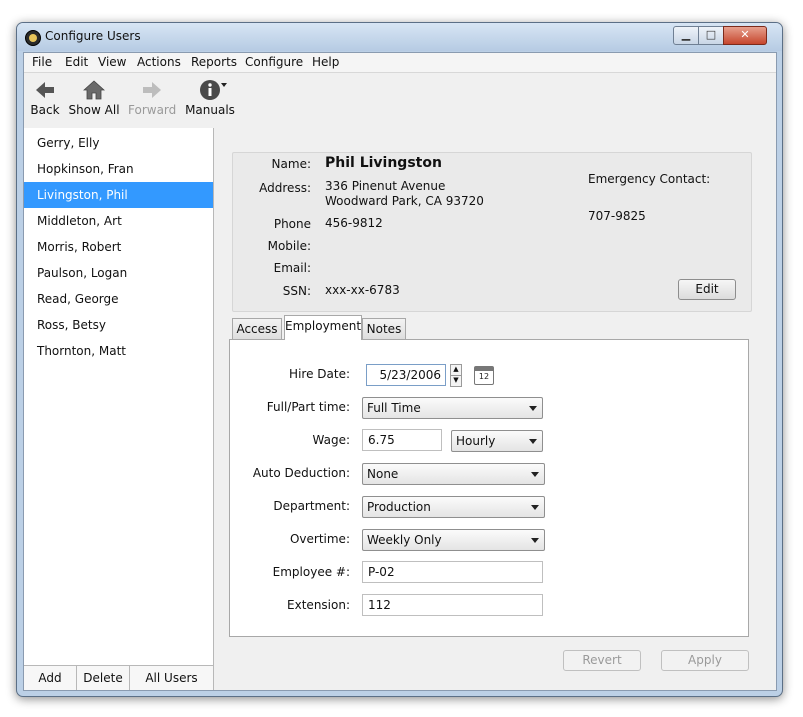 The height and width of the screenshot is (717, 803). I want to click on name-label: Name:, so click(291, 164).